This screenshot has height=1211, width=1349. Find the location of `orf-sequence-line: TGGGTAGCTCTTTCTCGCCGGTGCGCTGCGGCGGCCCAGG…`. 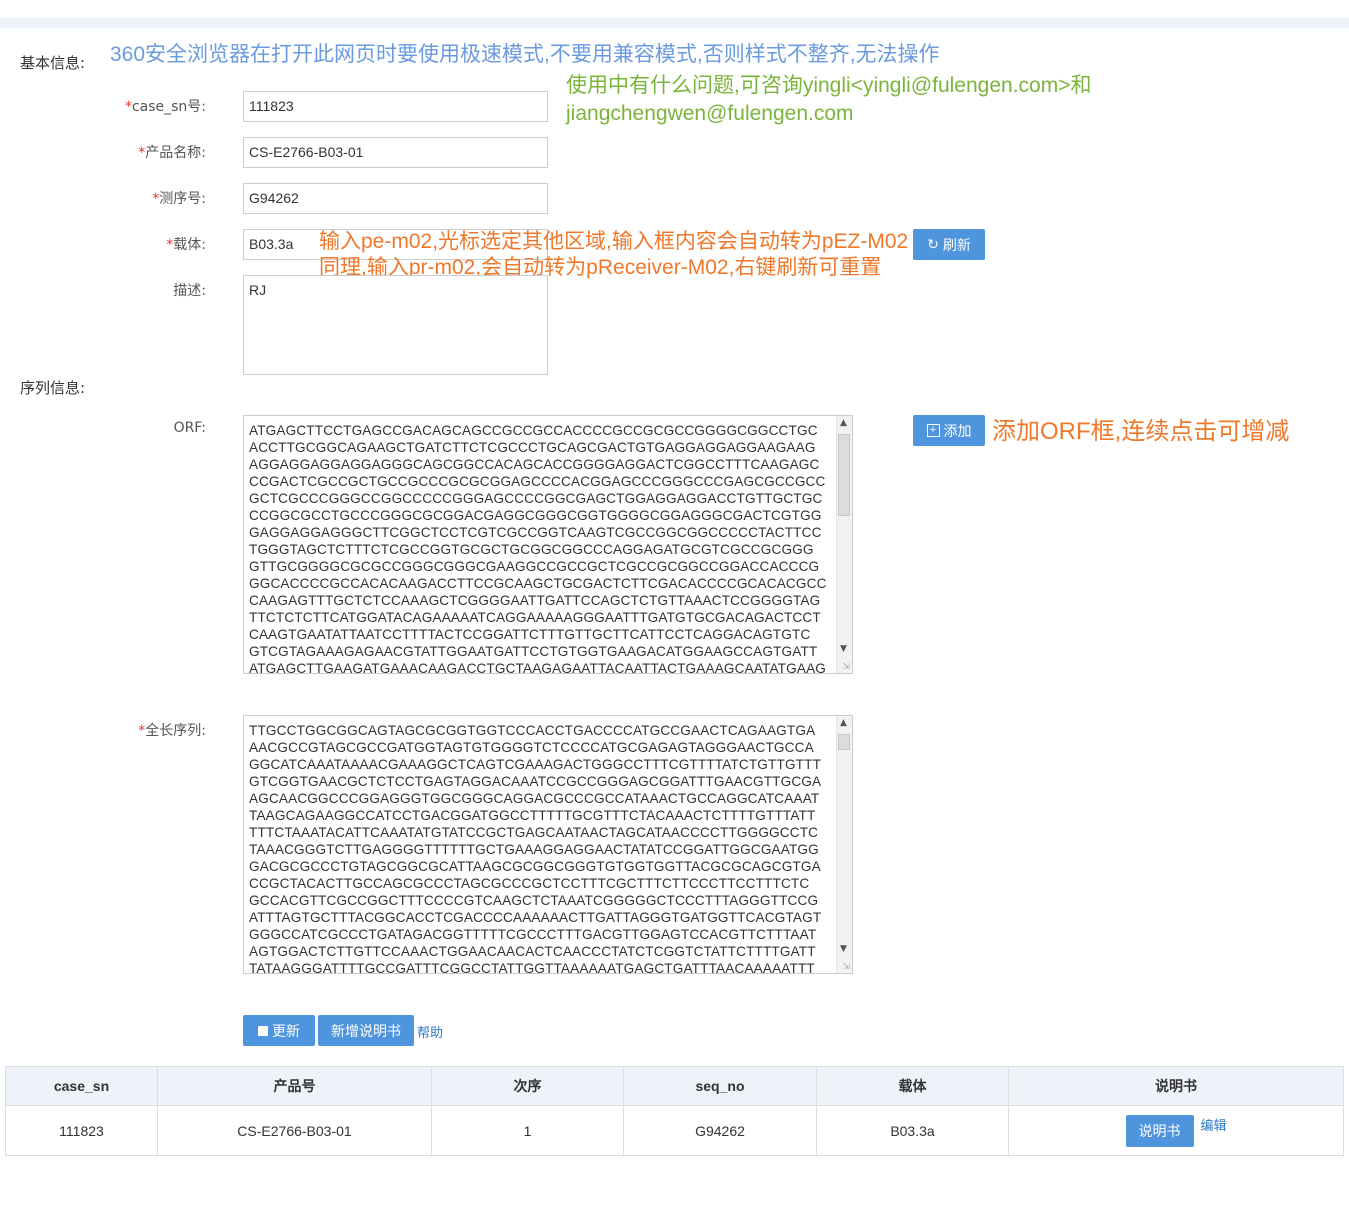

orf-sequence-line: TGGGTAGCTCTTTCTCGCCGGTGCGCTGCGGCGGCCCAGG… is located at coordinates (531, 549).